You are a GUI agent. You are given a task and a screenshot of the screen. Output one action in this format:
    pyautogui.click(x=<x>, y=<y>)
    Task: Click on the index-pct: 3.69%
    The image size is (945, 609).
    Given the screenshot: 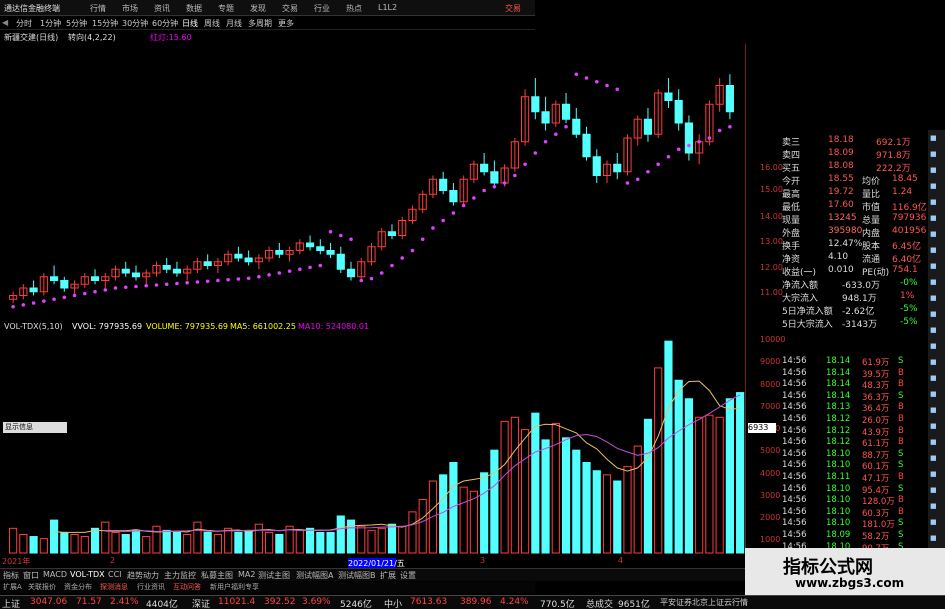 What is the action you would take?
    pyautogui.click(x=316, y=602)
    